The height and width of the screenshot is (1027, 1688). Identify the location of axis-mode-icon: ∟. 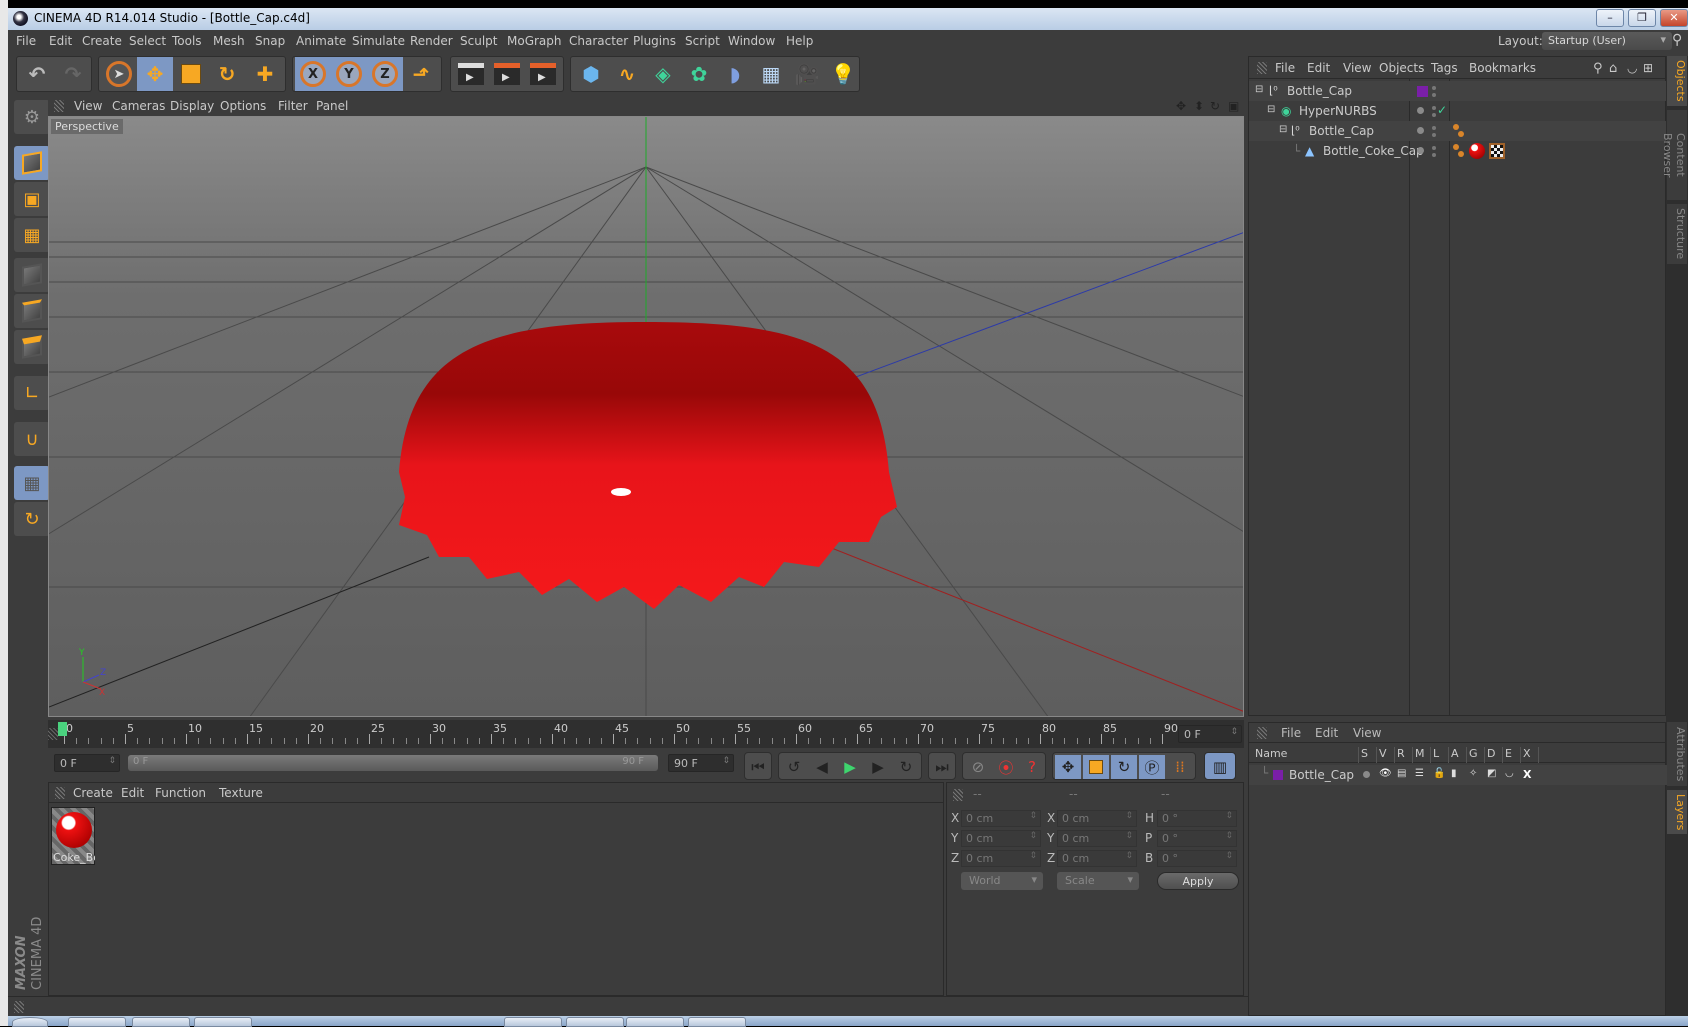
(32, 393).